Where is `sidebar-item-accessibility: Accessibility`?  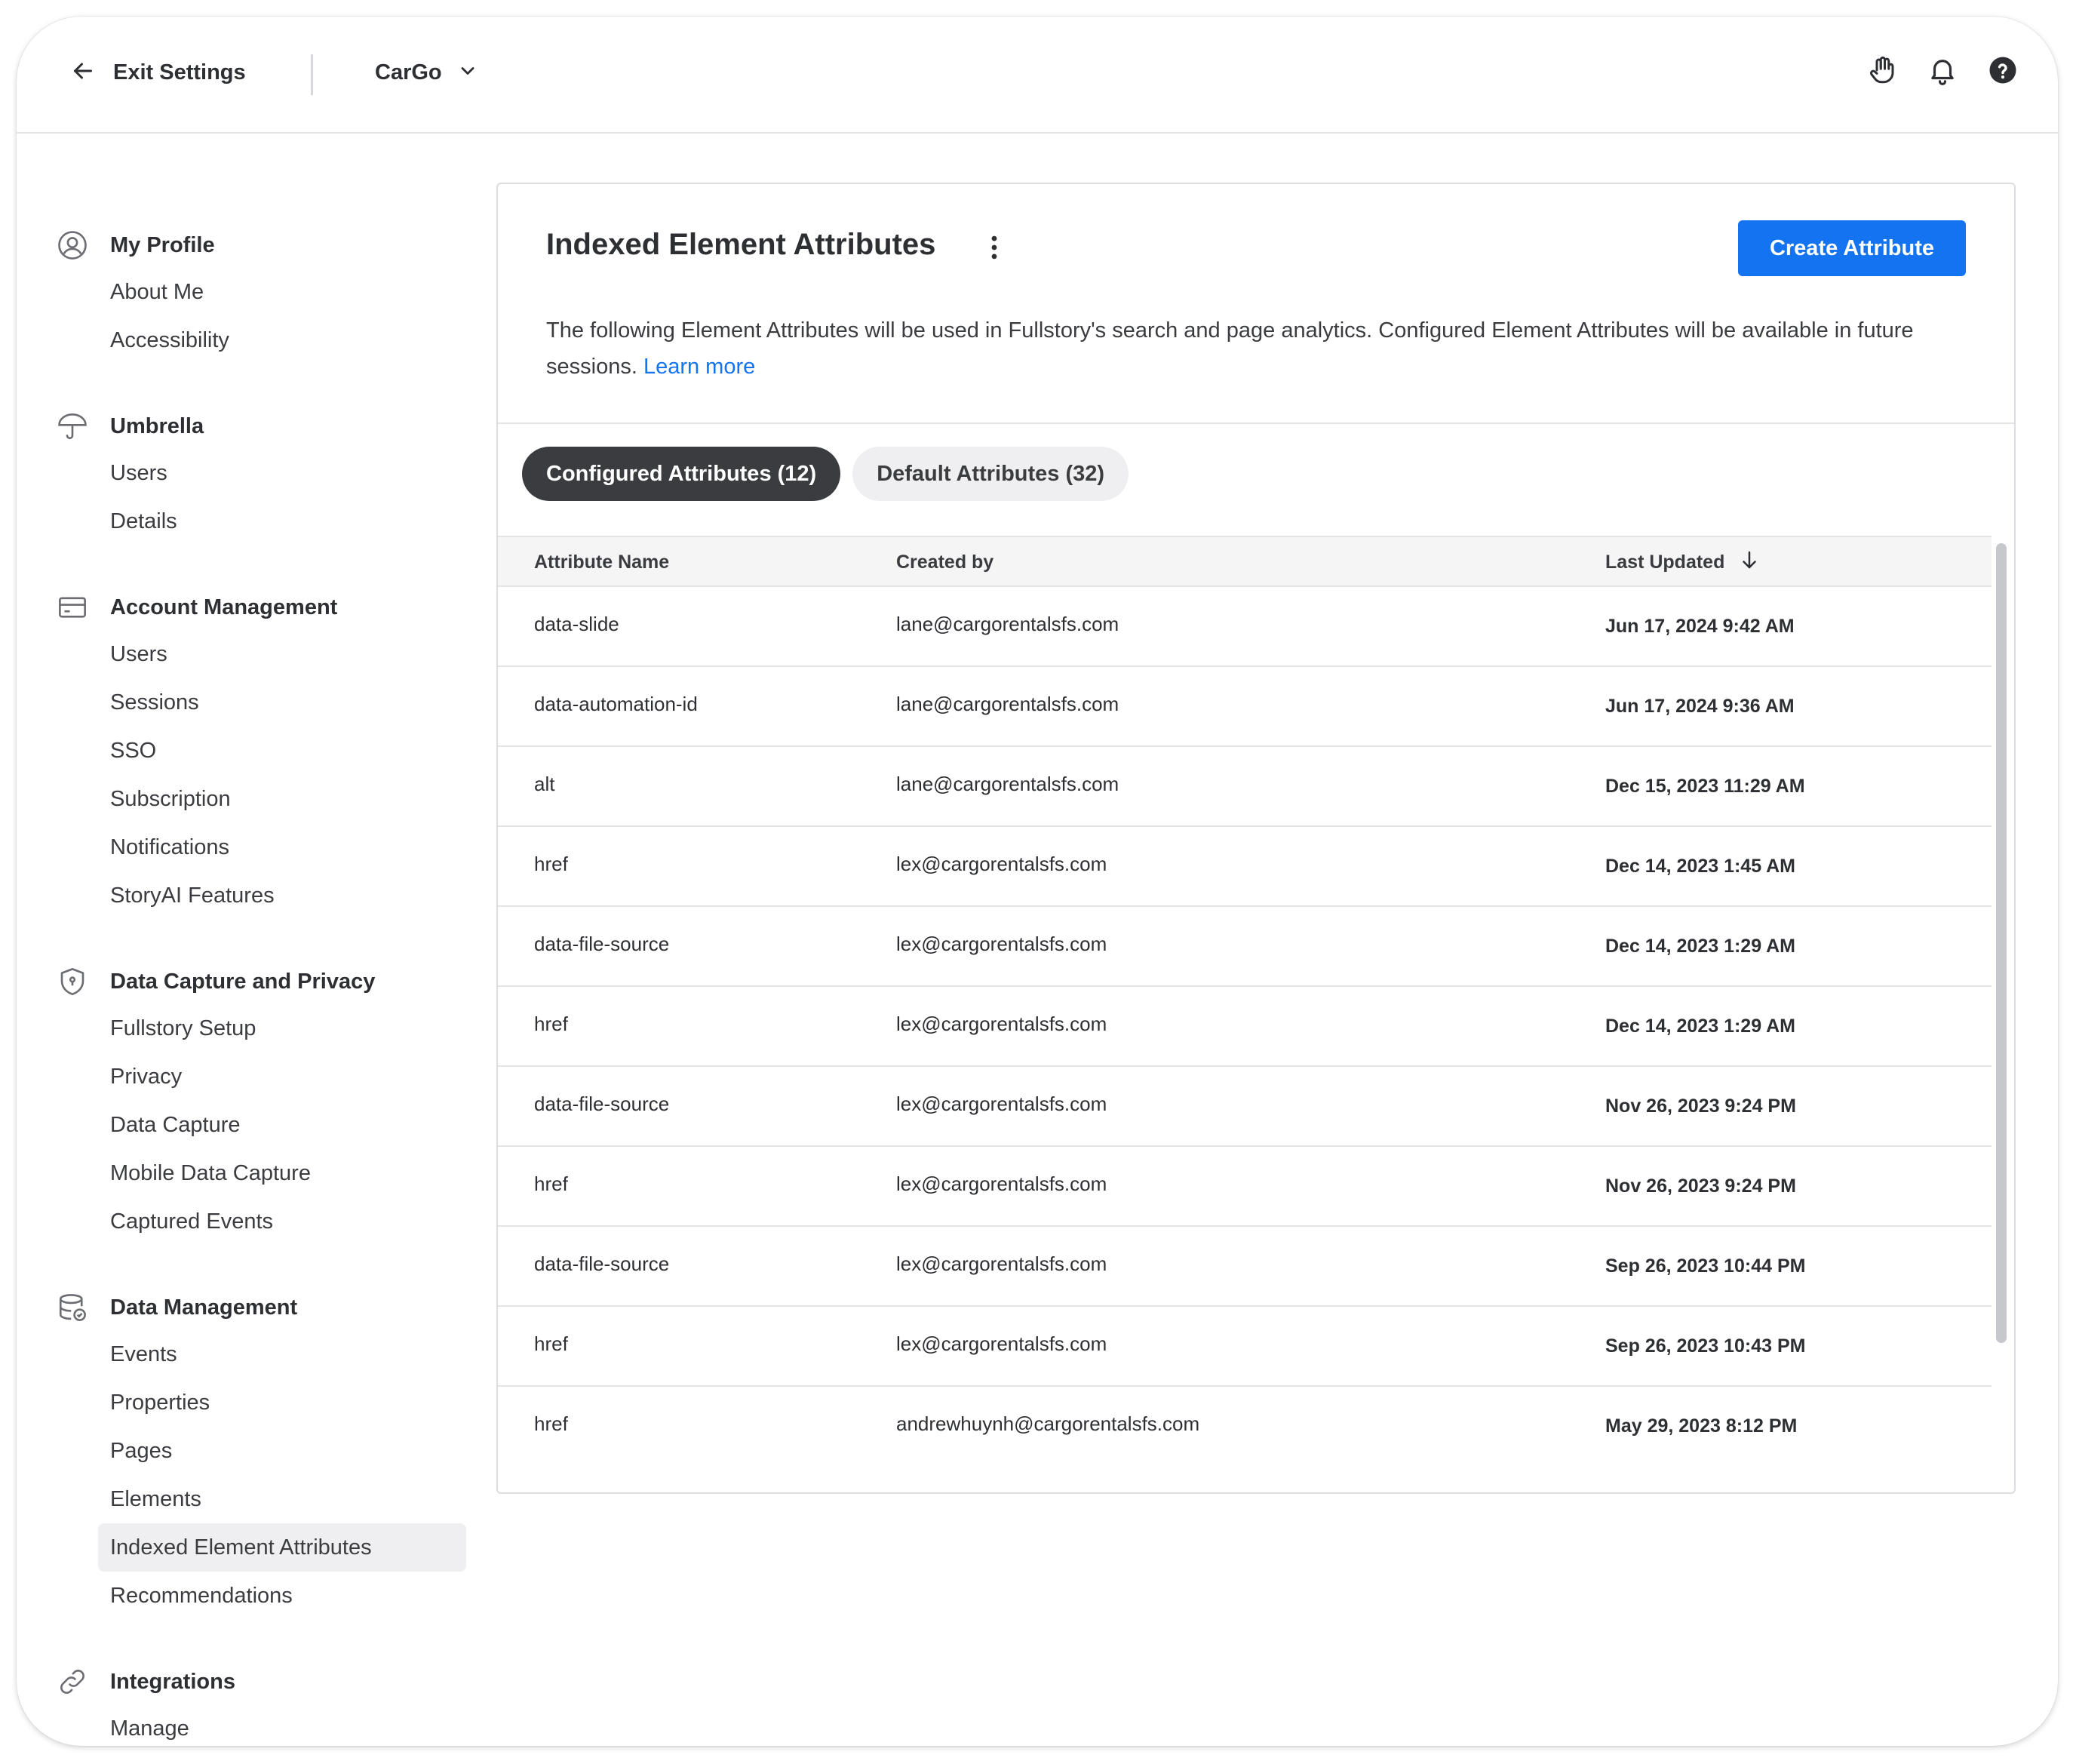
sidebar-item-accessibility: Accessibility is located at coordinates (282, 340).